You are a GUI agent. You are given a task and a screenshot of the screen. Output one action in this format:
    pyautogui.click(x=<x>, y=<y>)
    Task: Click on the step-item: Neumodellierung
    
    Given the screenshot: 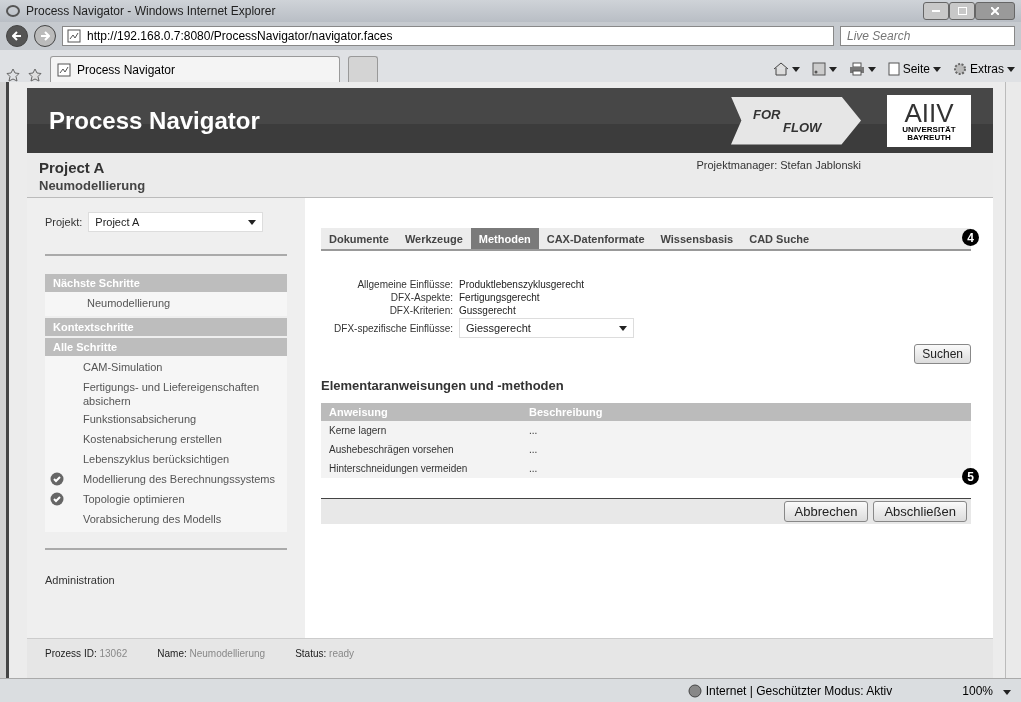 What is the action you would take?
    pyautogui.click(x=166, y=304)
    